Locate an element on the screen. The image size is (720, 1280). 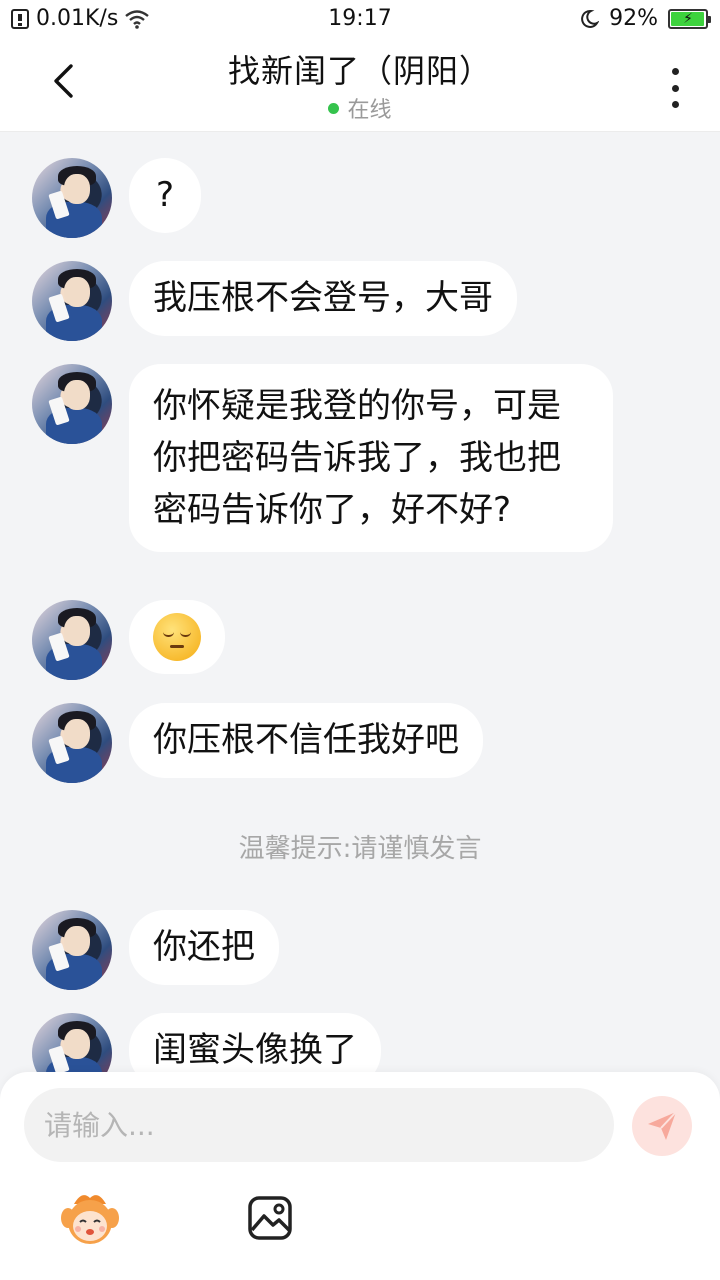
image-icon is located at coordinates (270, 1218).